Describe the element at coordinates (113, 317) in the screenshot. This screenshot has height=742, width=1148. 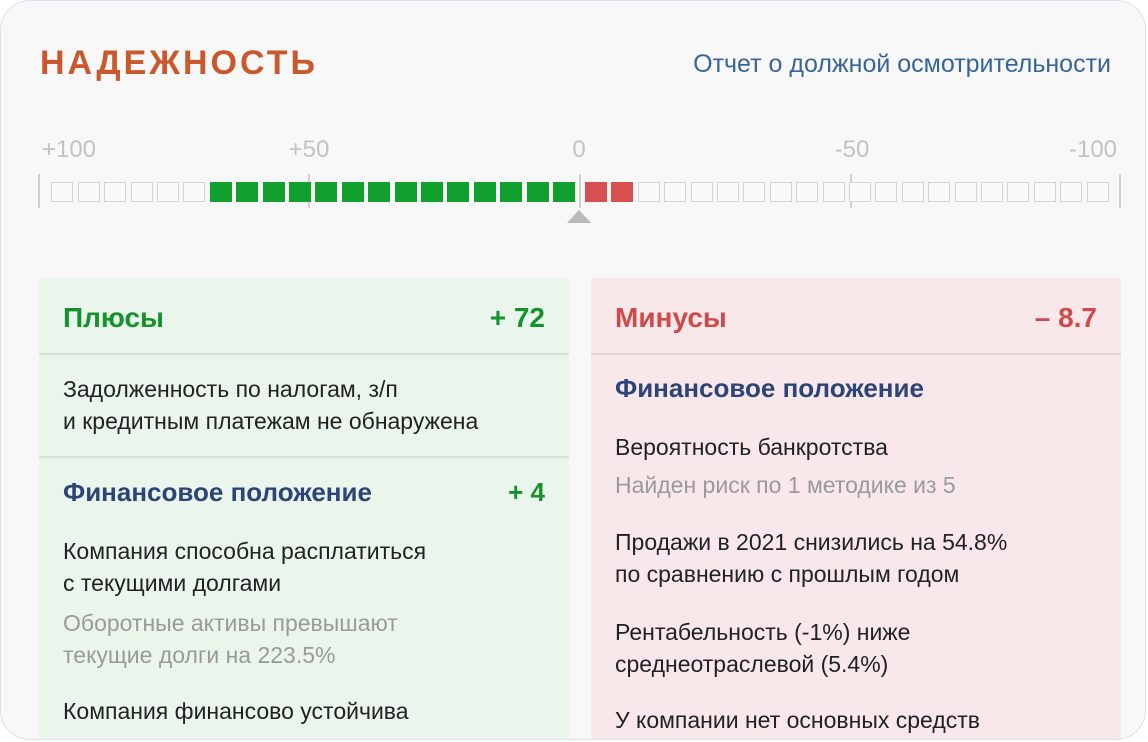
I see `pros-title: Плюсы` at that location.